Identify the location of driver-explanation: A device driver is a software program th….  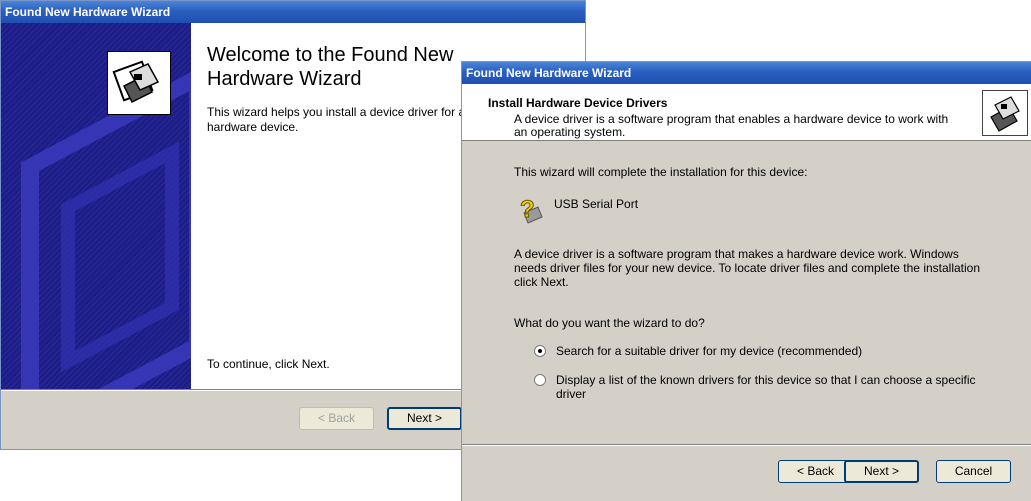
(747, 268).